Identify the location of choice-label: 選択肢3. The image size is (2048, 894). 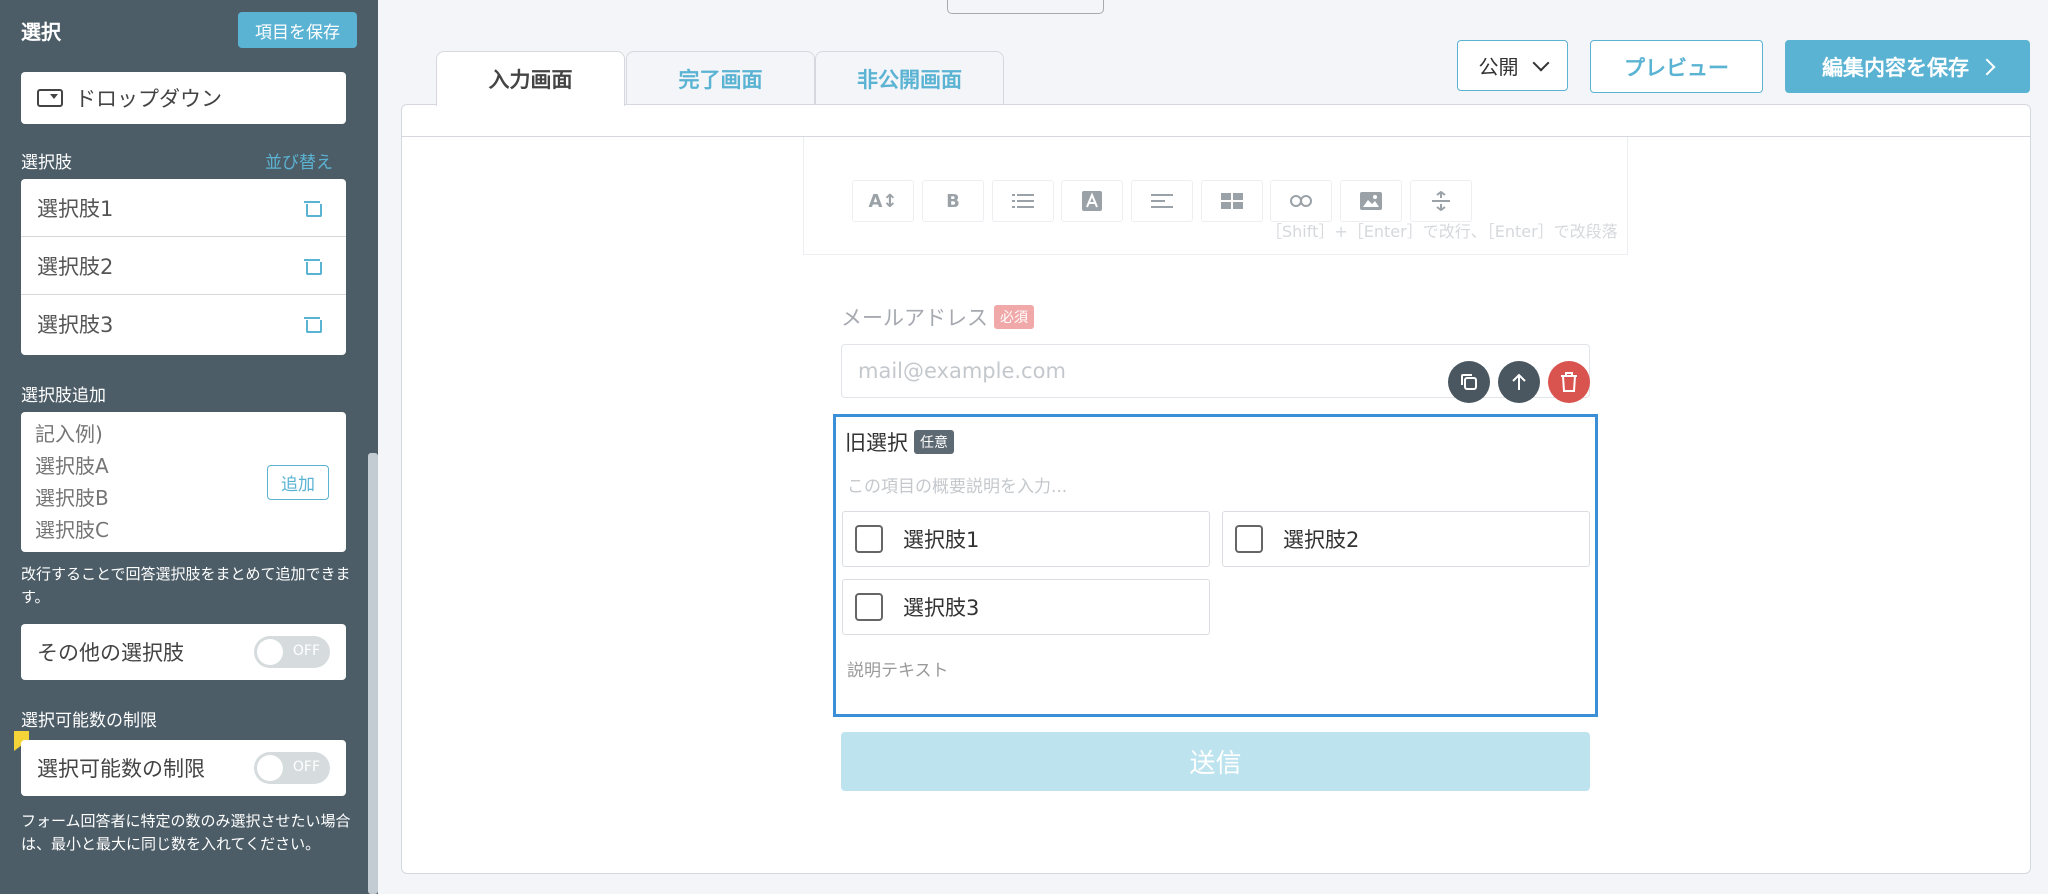
(941, 608).